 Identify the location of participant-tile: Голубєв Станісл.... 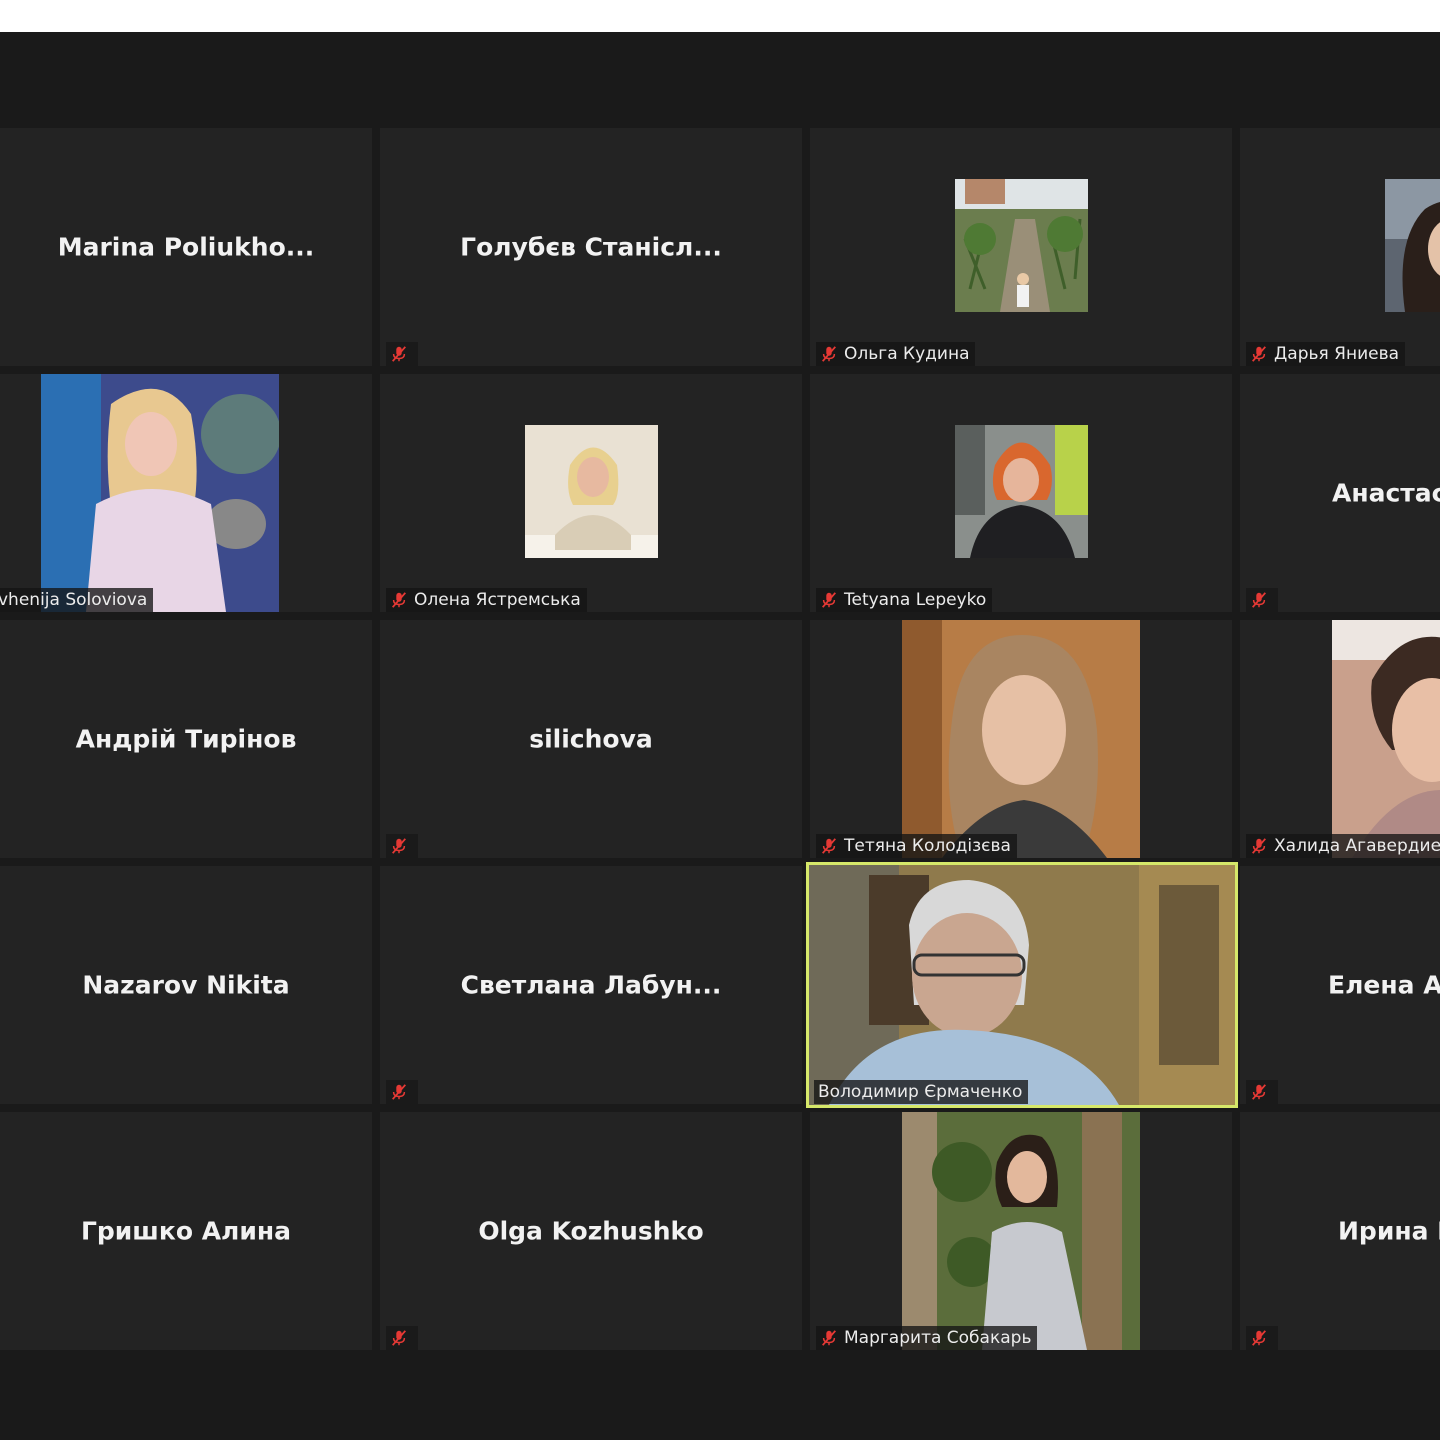
(591, 247).